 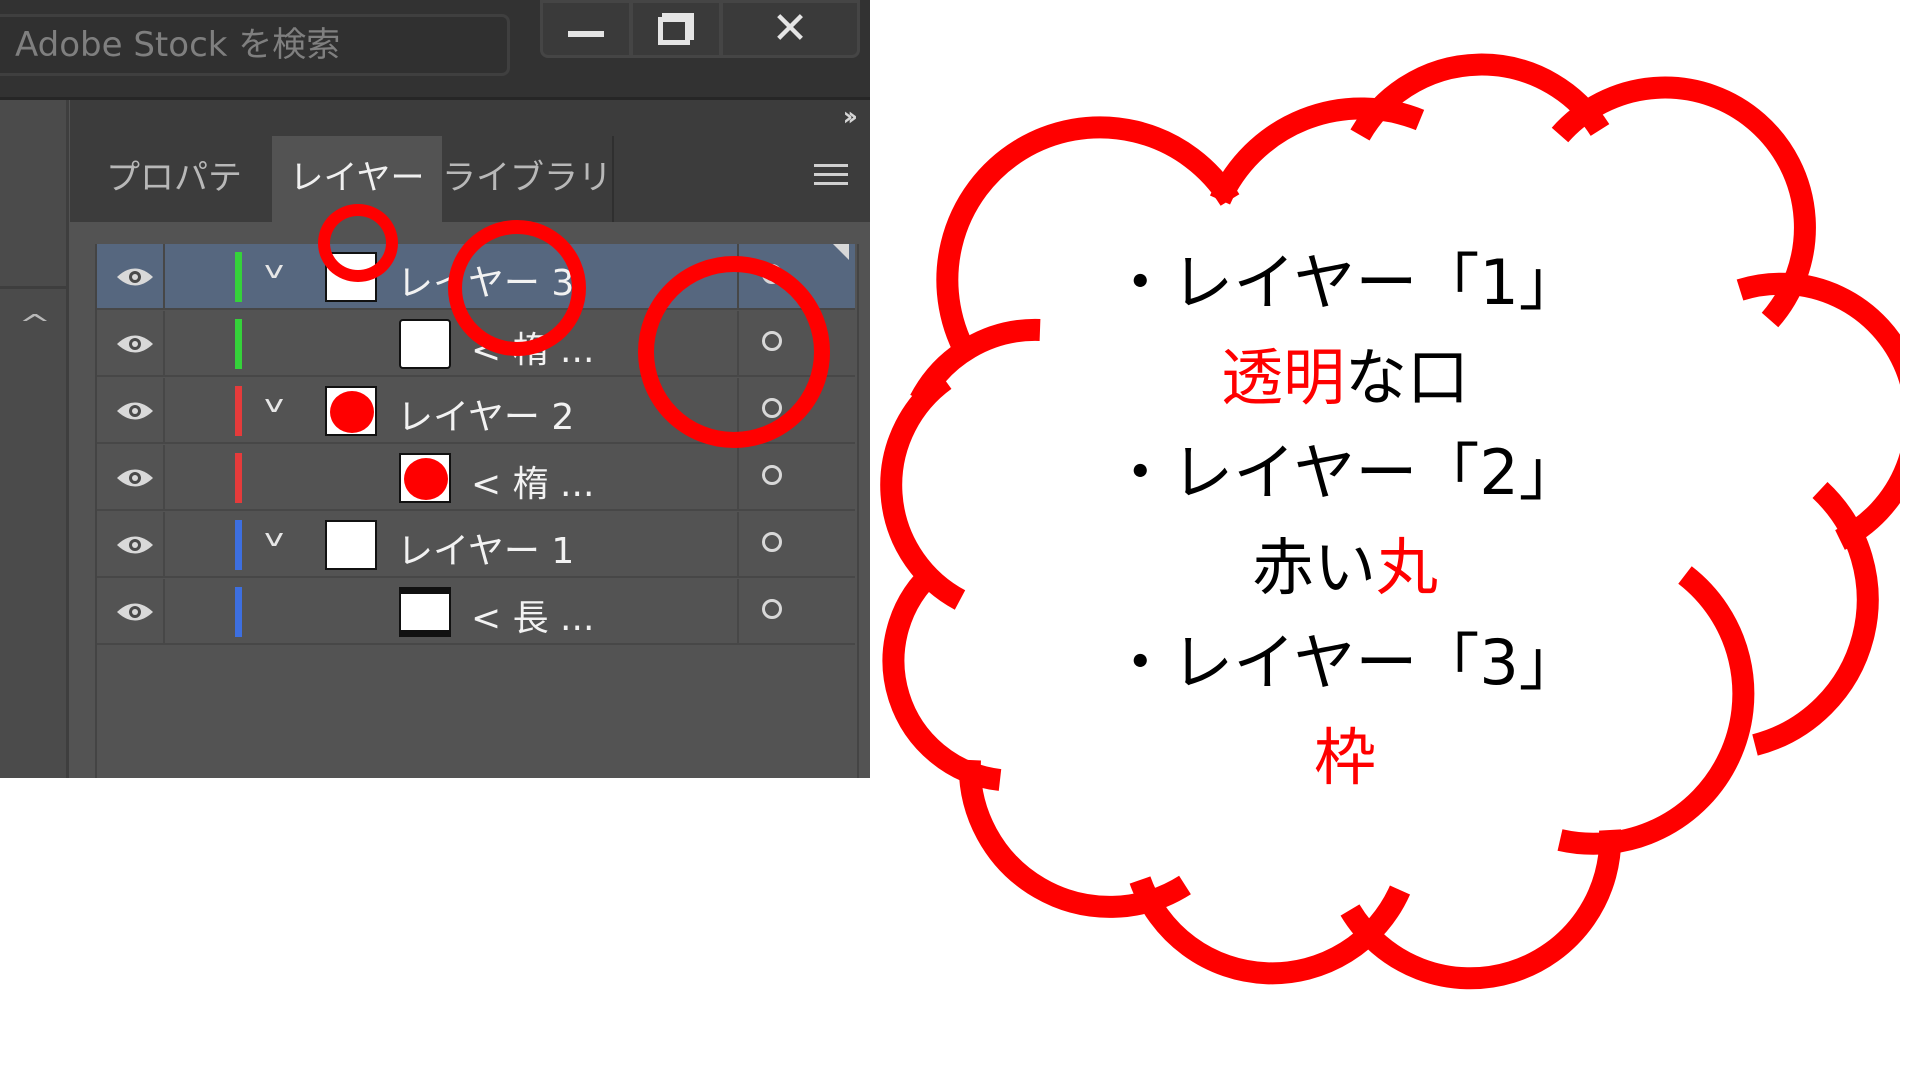 I want to click on layer-row: v レイヤー 1, so click(x=476, y=545).